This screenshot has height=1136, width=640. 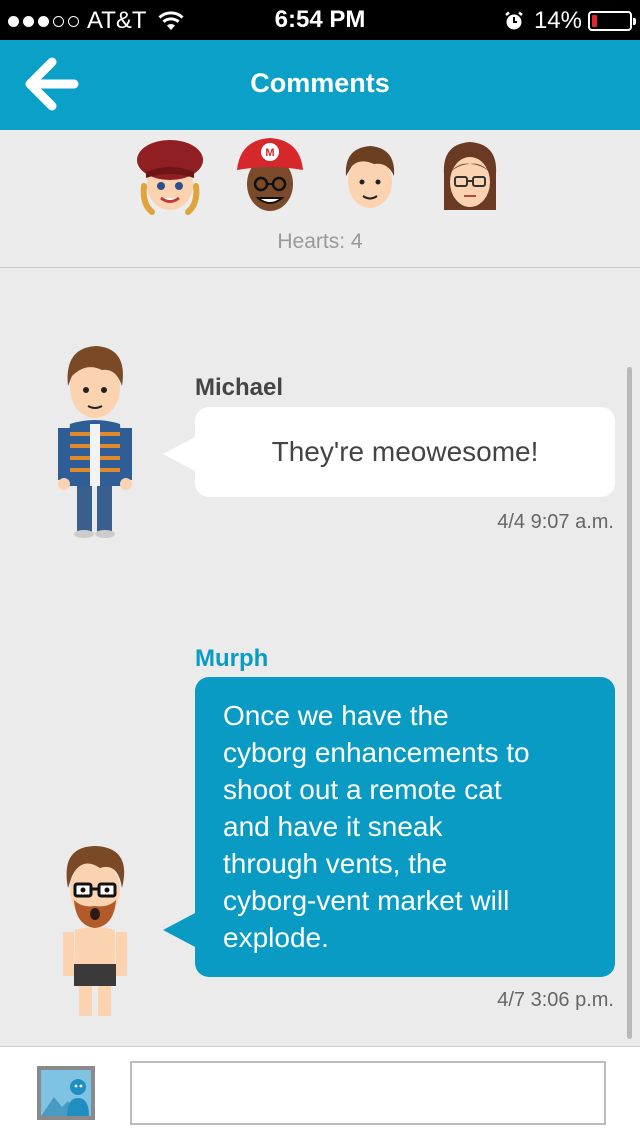 What do you see at coordinates (270, 176) in the screenshot?
I see `mii-avatar-mario-hat: M` at bounding box center [270, 176].